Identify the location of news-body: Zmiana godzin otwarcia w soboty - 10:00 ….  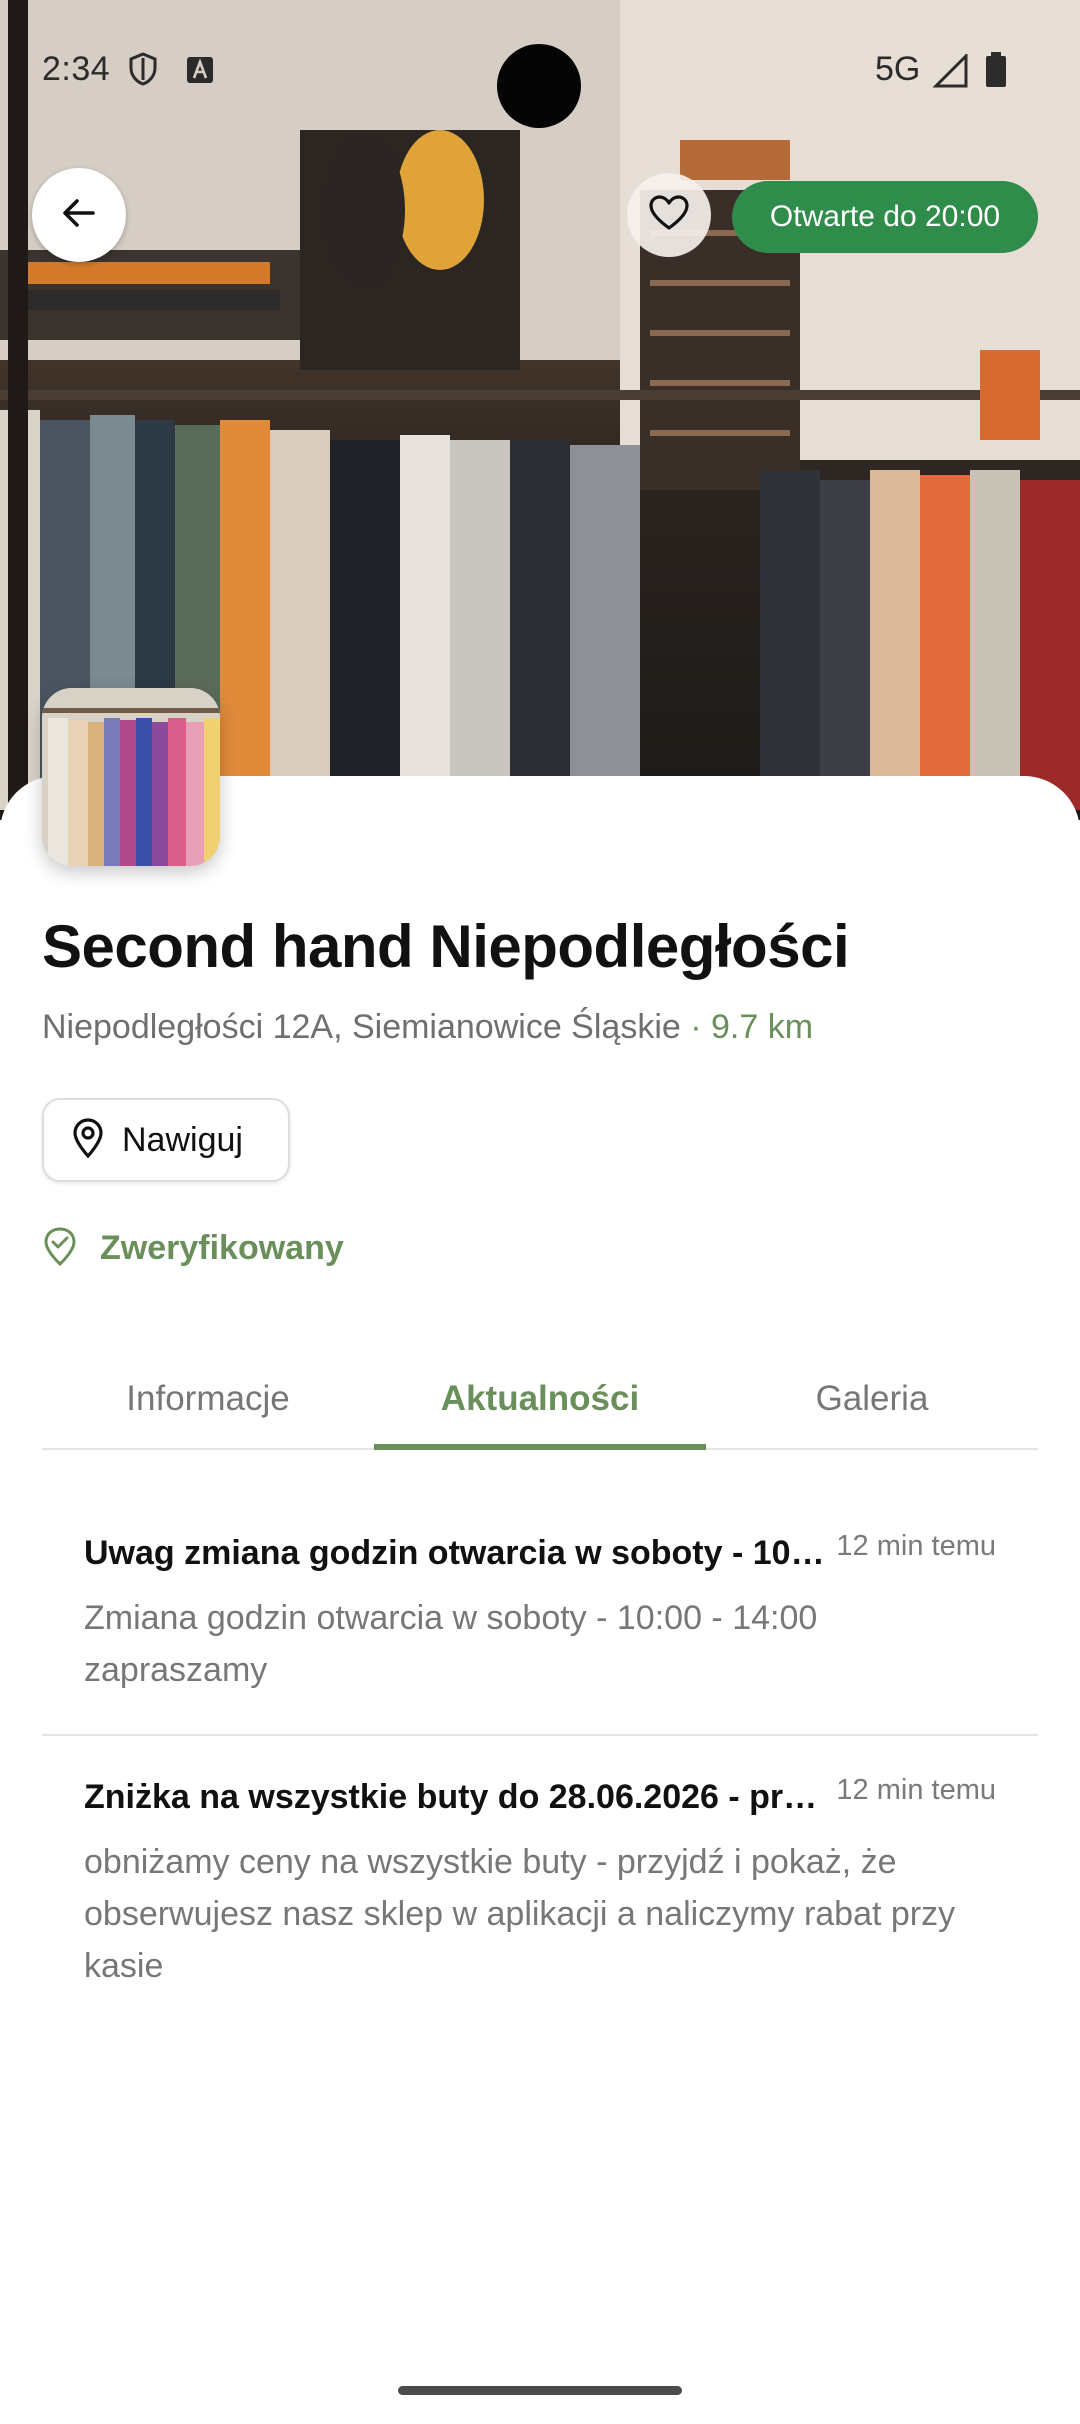
(451, 1644).